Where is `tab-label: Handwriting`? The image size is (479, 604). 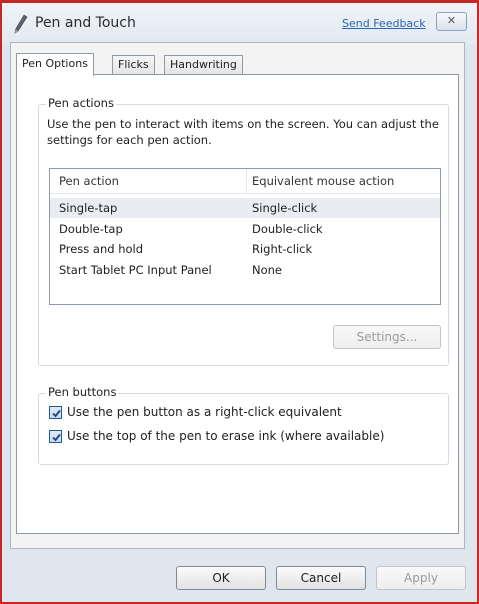
tab-label: Handwriting is located at coordinates (203, 64).